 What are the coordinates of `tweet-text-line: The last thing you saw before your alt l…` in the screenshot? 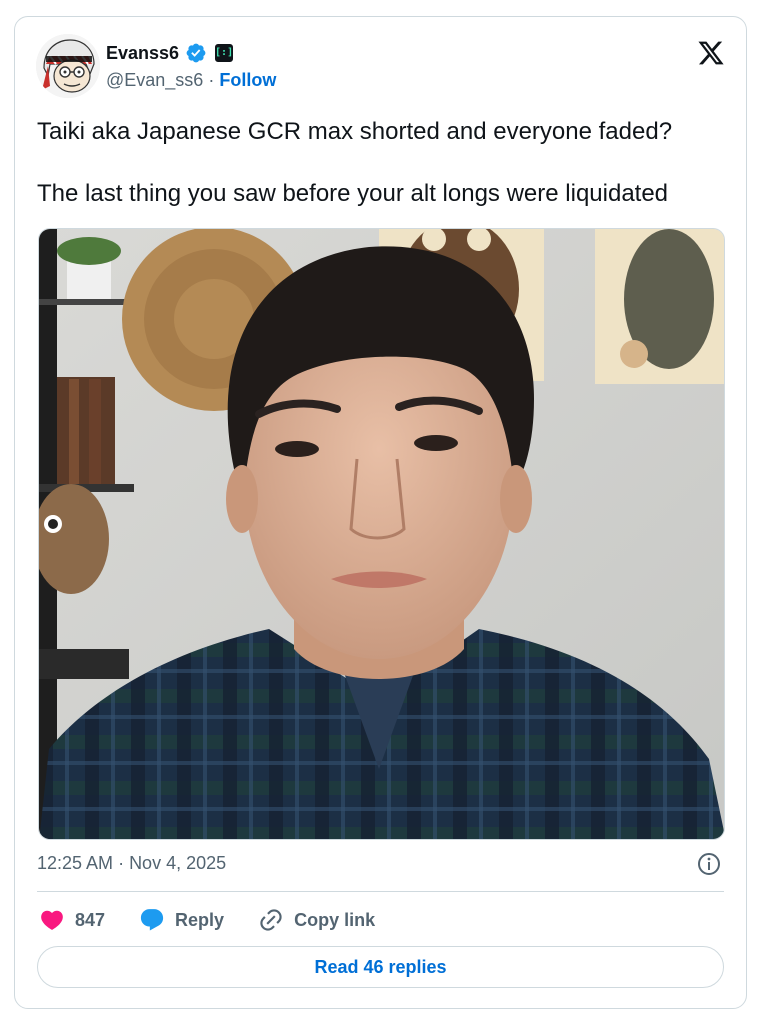 It's located at (353, 193).